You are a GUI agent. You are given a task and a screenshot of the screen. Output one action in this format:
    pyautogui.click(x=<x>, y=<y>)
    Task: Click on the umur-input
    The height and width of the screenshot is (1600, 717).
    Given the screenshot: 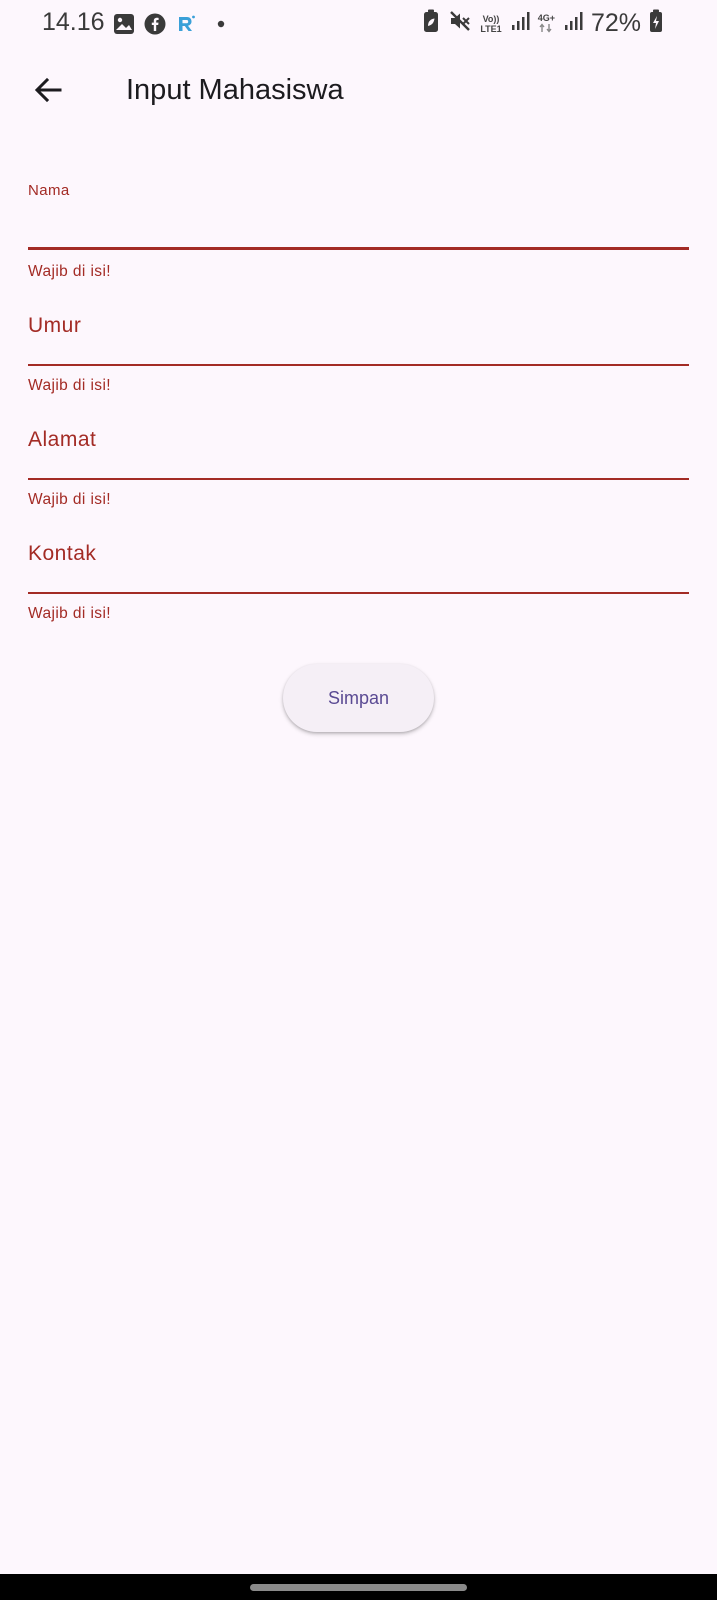 What is the action you would take?
    pyautogui.click(x=358, y=328)
    